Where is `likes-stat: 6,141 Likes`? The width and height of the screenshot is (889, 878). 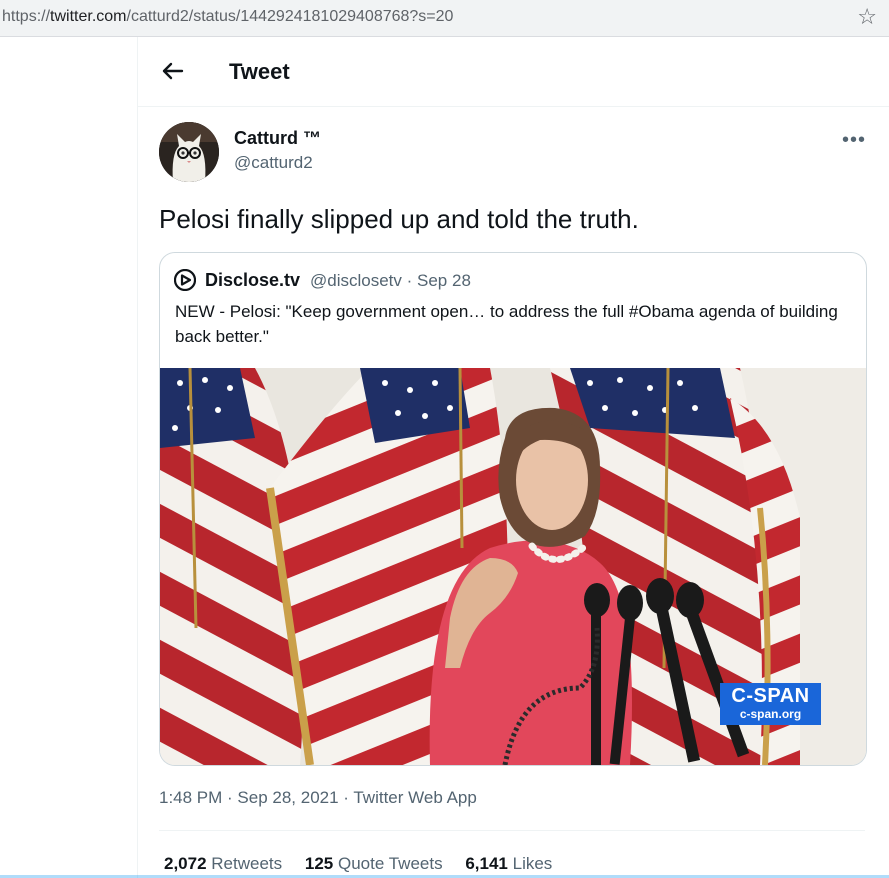
likes-stat: 6,141 Likes is located at coordinates (508, 863).